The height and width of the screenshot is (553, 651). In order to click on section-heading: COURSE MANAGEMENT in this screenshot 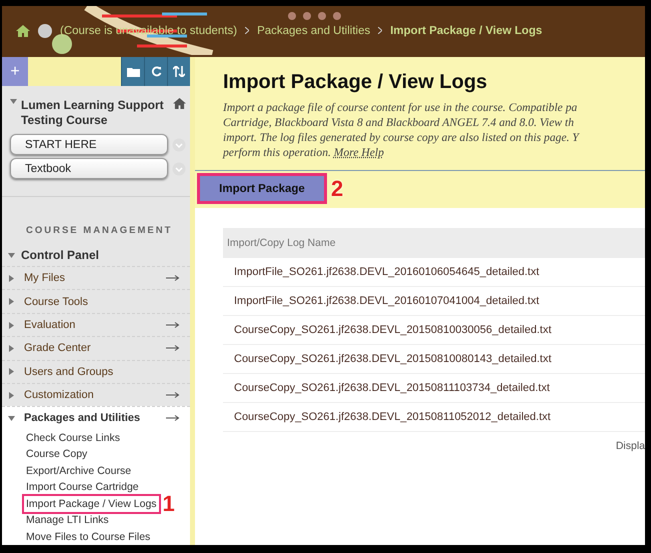, I will do `click(100, 230)`.